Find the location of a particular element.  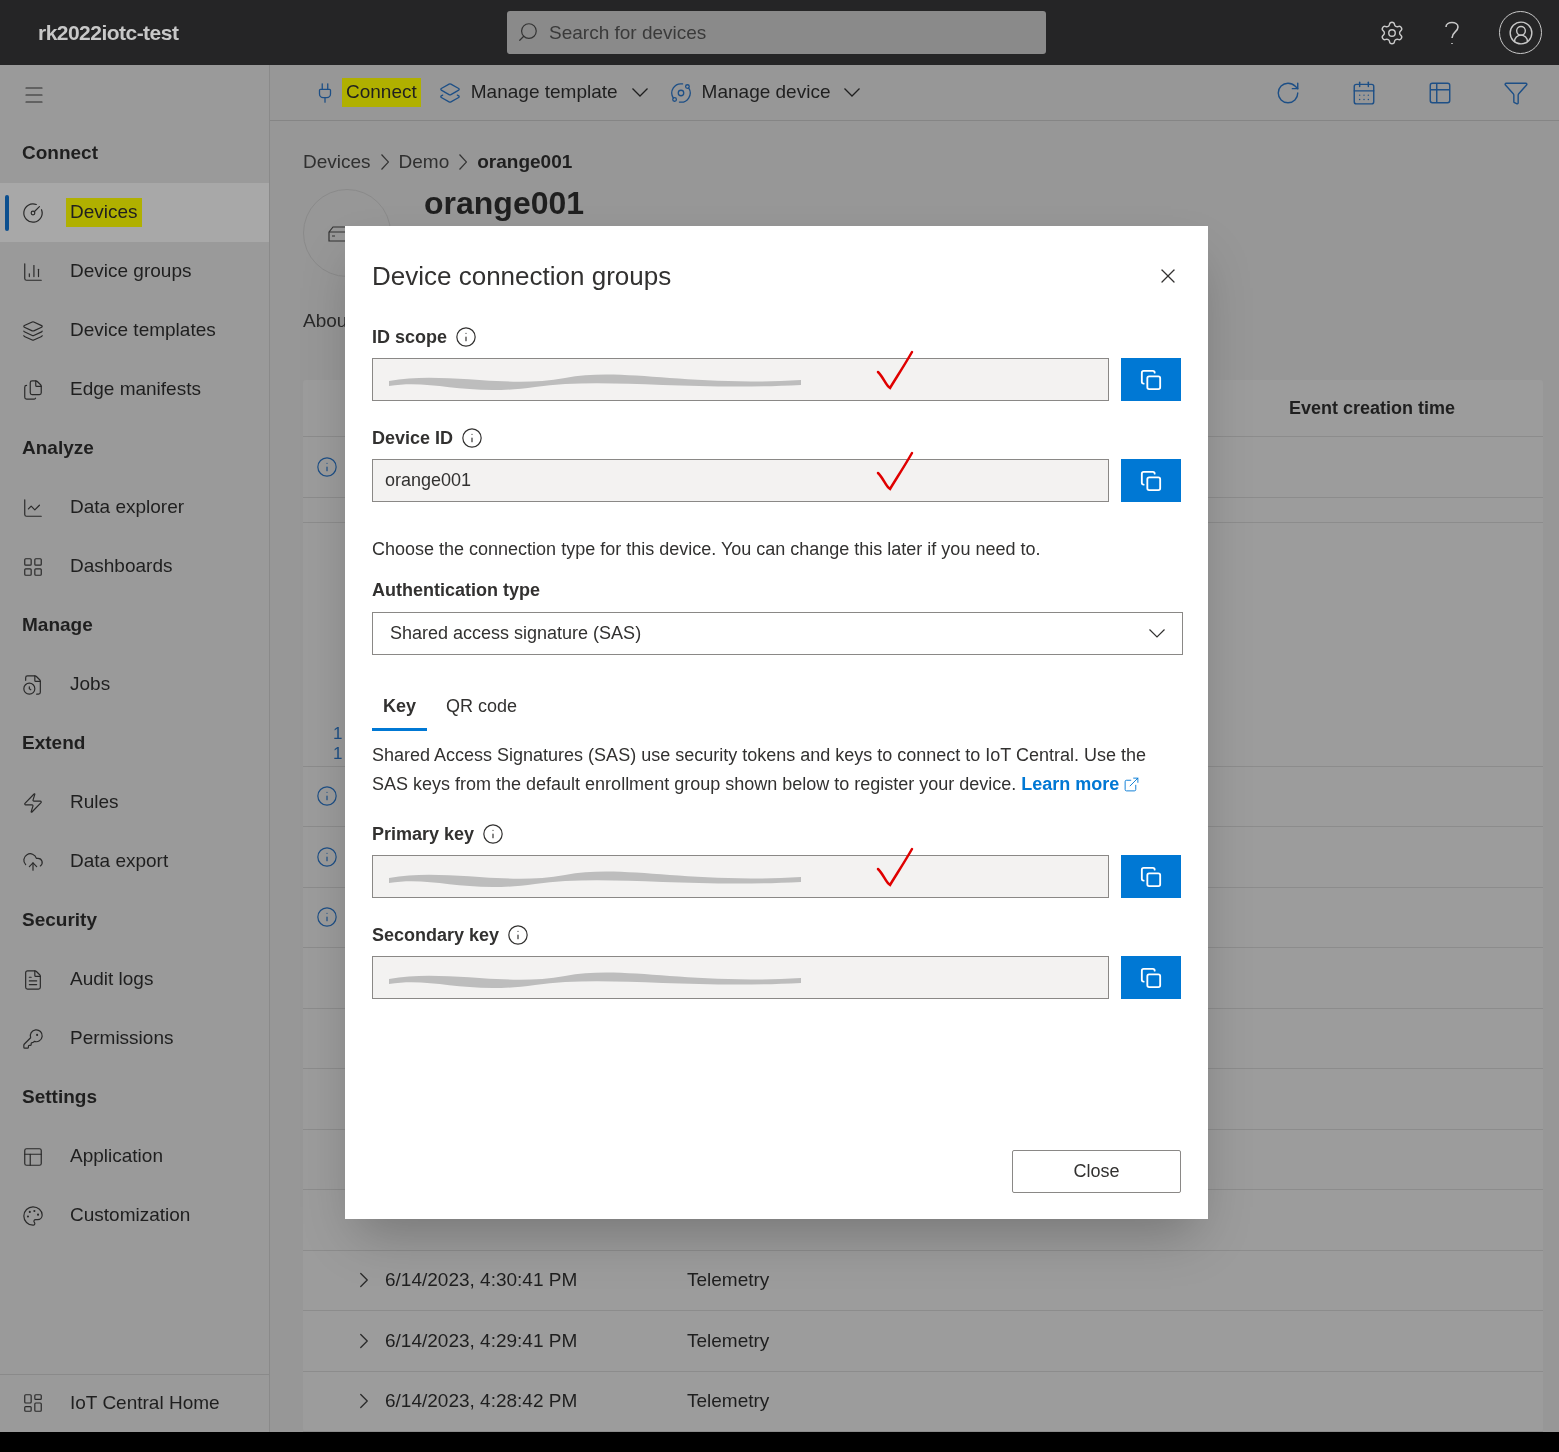

key-icon is located at coordinates (33, 1038).